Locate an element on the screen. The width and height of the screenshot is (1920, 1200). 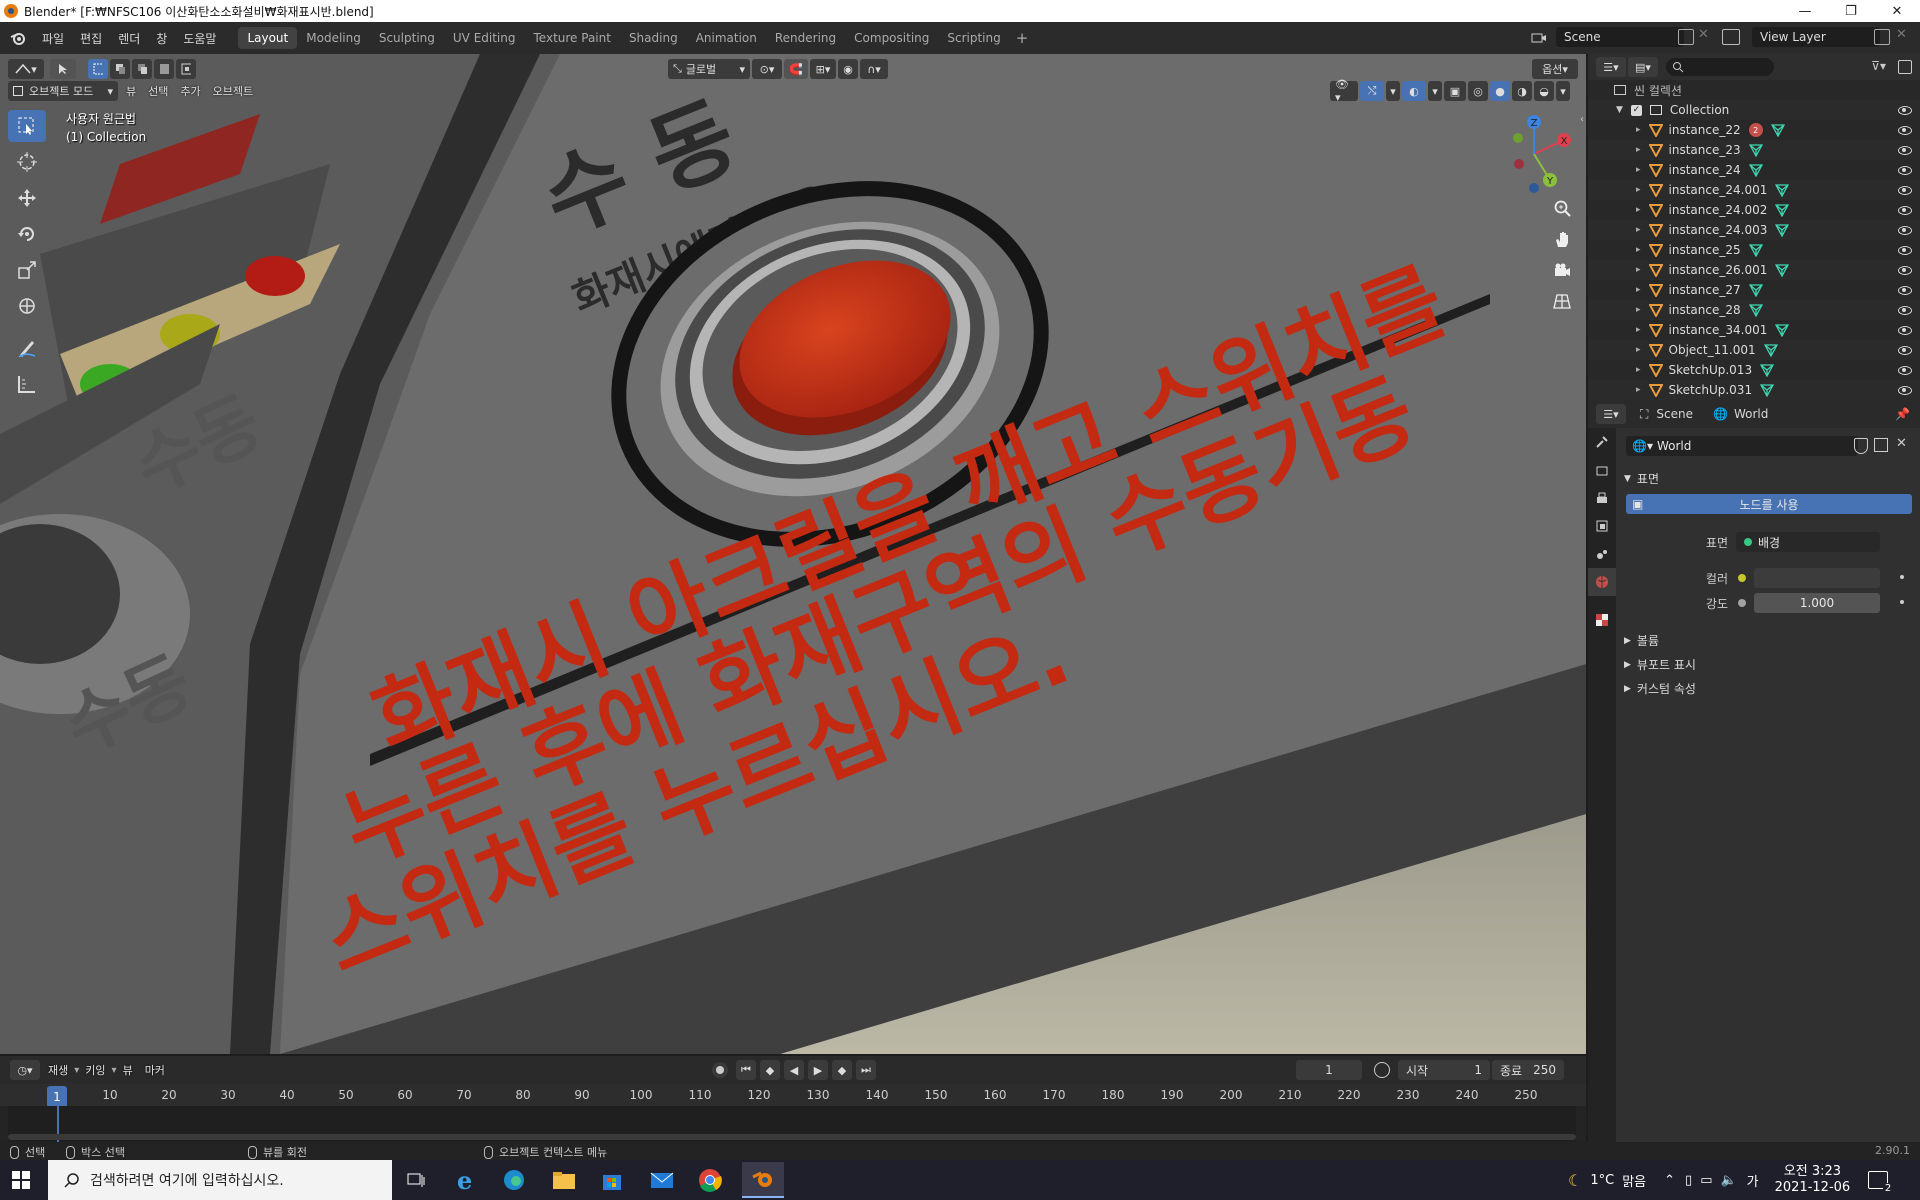
ime-indicator: 가 is located at coordinates (1753, 1180).